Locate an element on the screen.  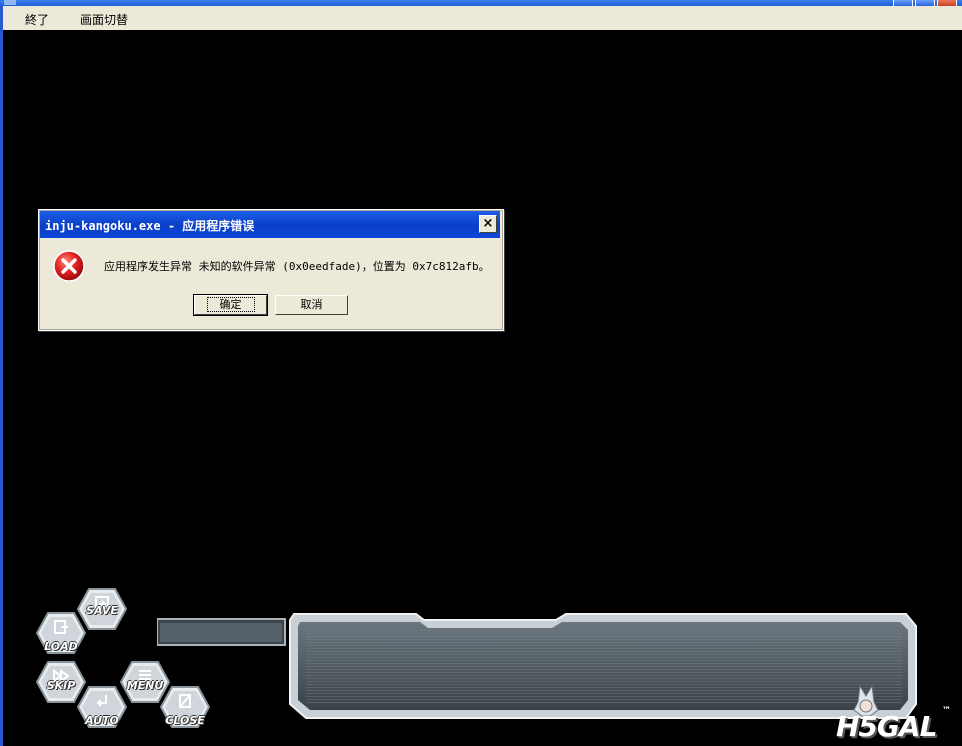
load-icon is located at coordinates (61, 627).